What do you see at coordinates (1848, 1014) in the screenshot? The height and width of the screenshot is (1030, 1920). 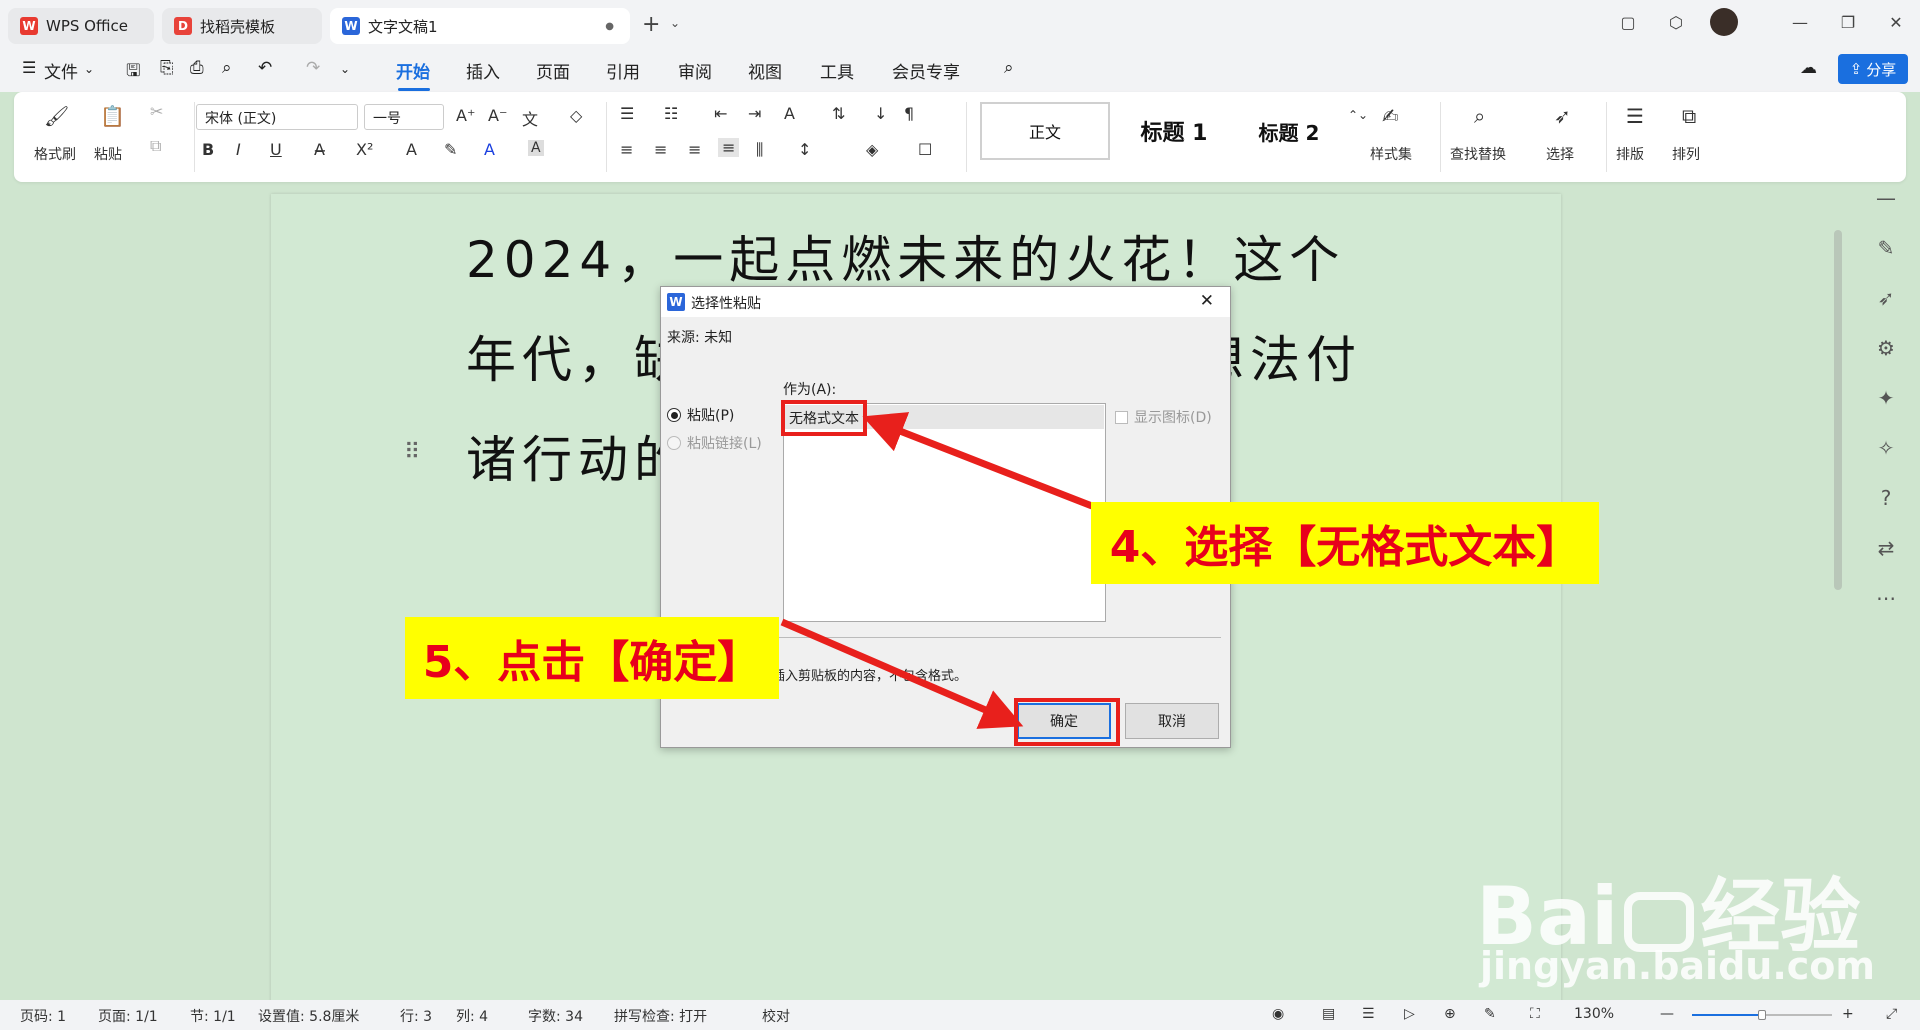 I see `zoom-in-icon: +` at bounding box center [1848, 1014].